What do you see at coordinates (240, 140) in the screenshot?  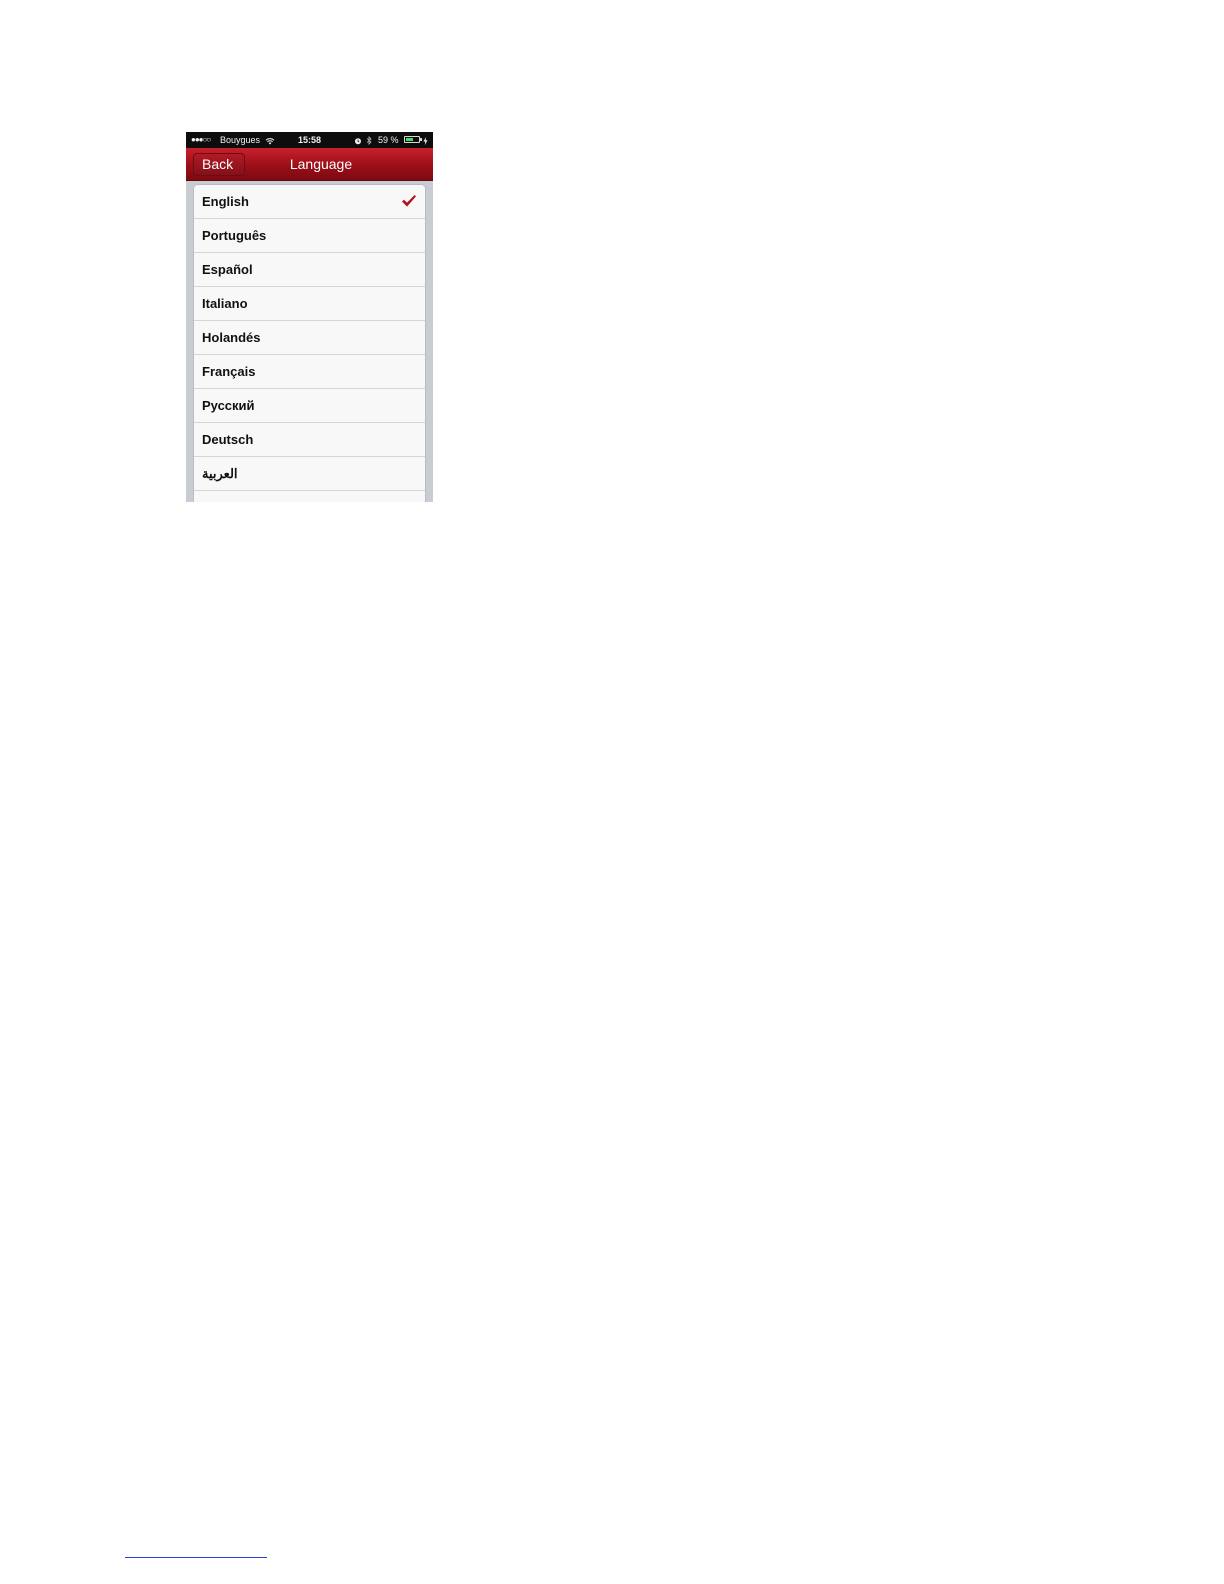 I see `carrier-name: Bouygues` at bounding box center [240, 140].